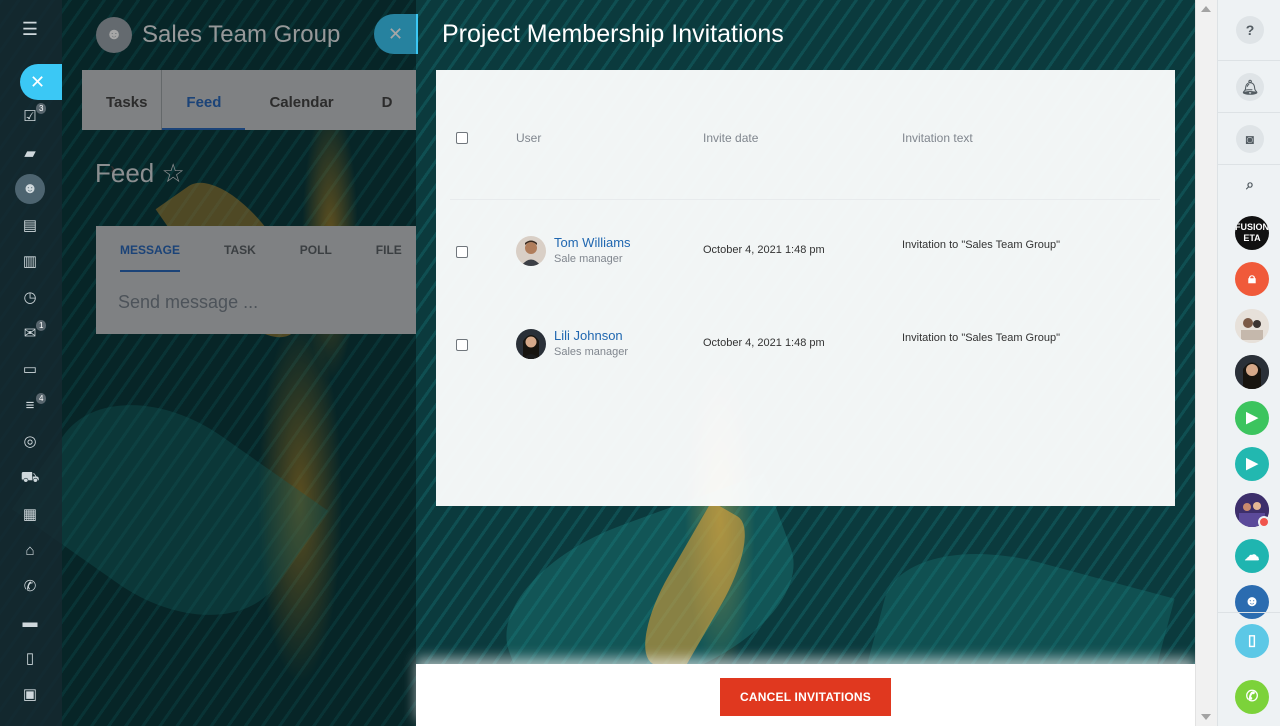  I want to click on chat-bubble-icon: ◙, so click(1250, 139).